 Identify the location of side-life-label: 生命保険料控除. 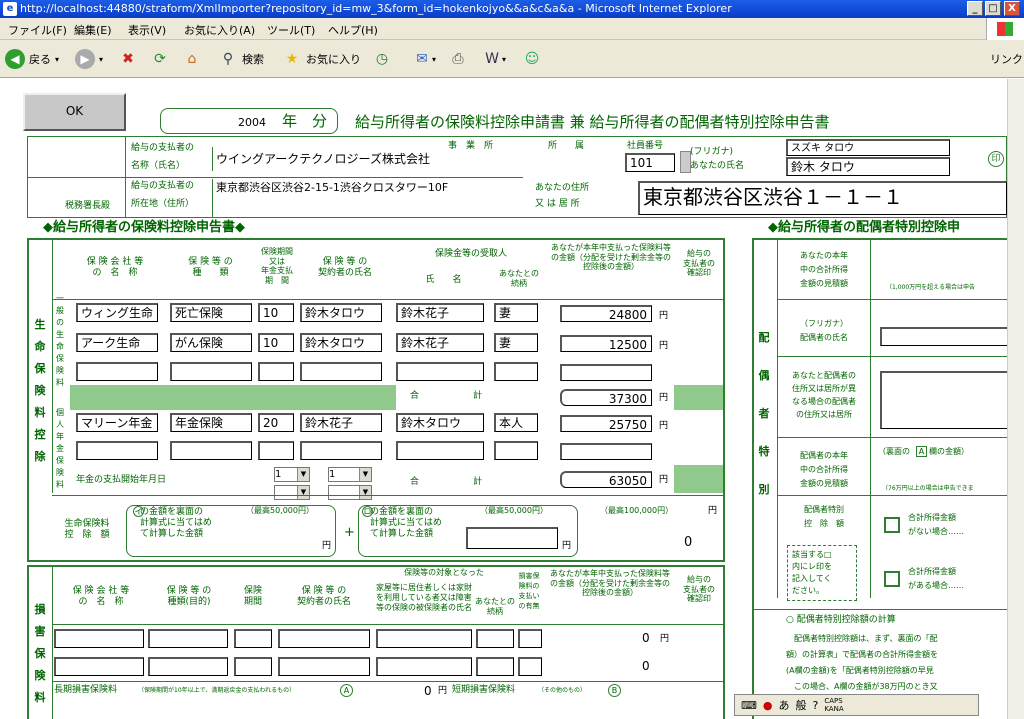
(40, 390).